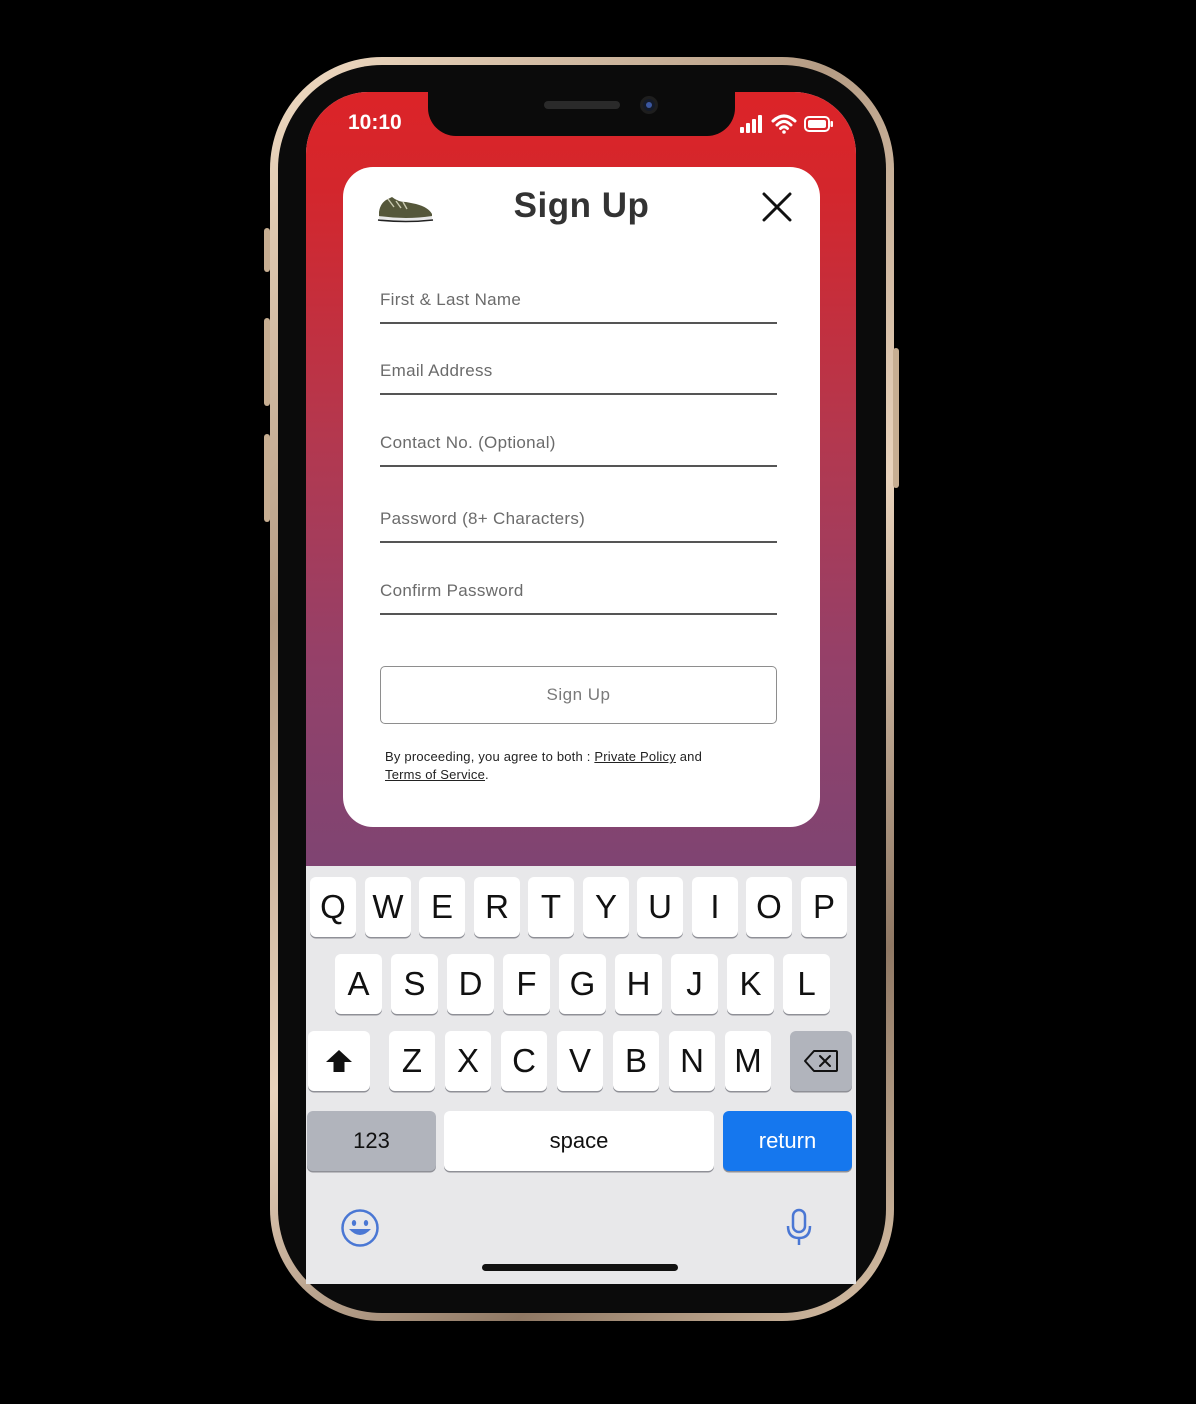  I want to click on status-icons, so click(787, 124).